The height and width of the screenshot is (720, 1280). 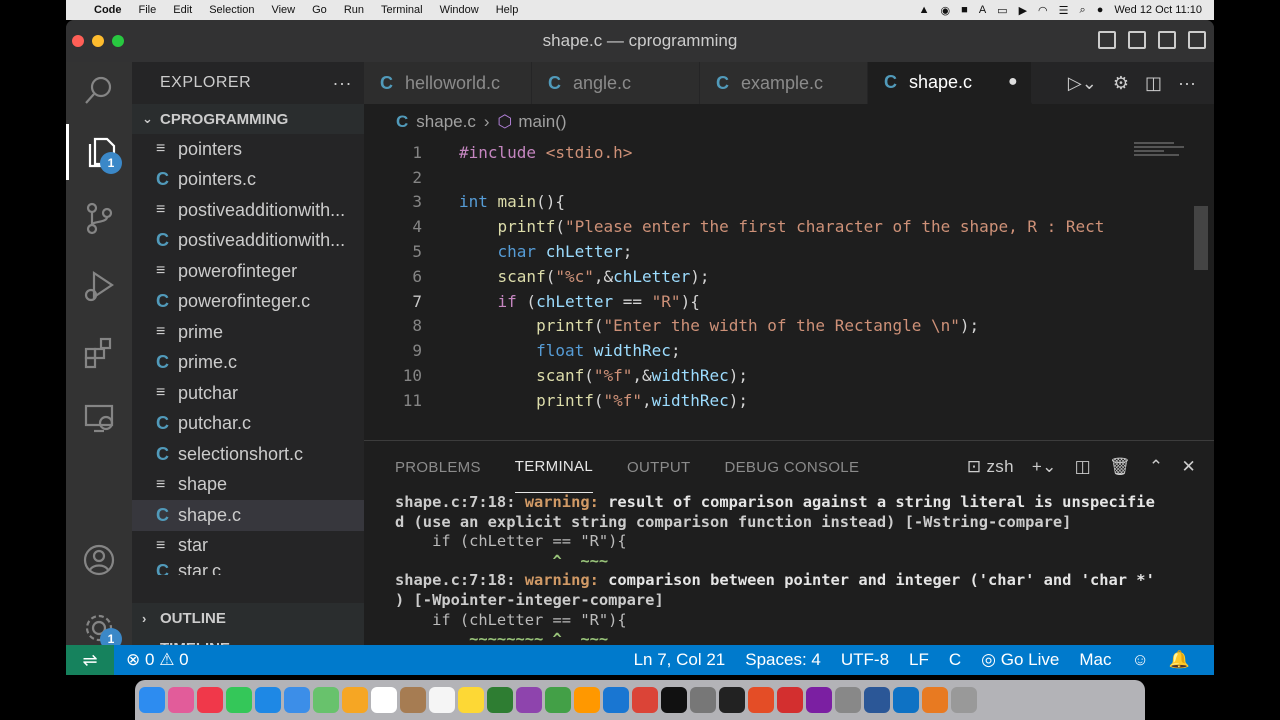 I want to click on system-preferences-icon, so click(x=703, y=700).